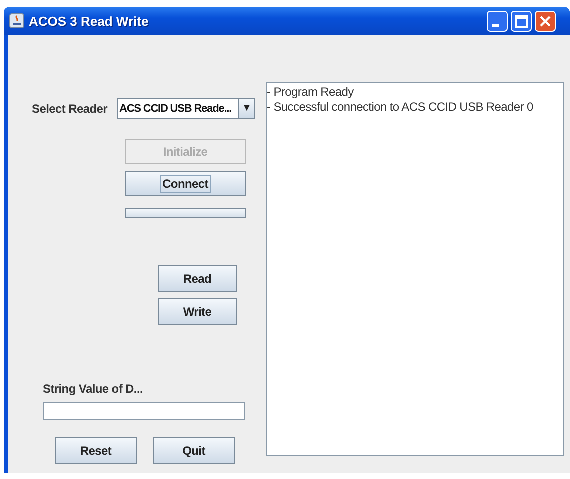  What do you see at coordinates (497, 21) in the screenshot?
I see `minimize-button` at bounding box center [497, 21].